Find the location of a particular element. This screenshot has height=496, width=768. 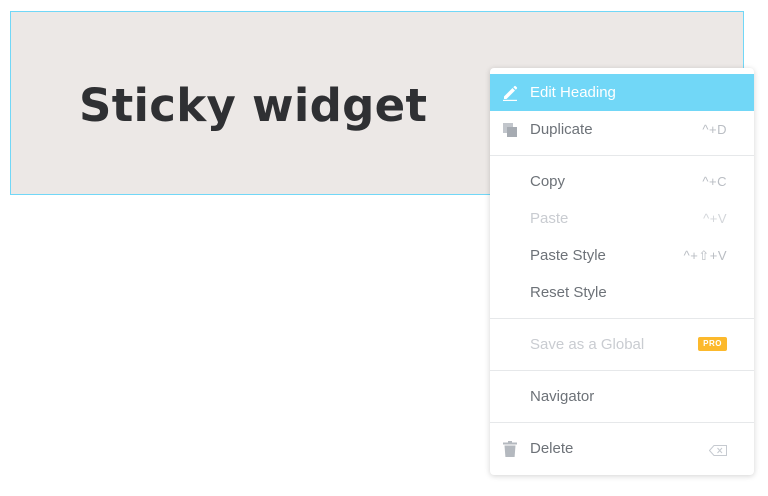

menu-item-label: Duplicate is located at coordinates (561, 129).